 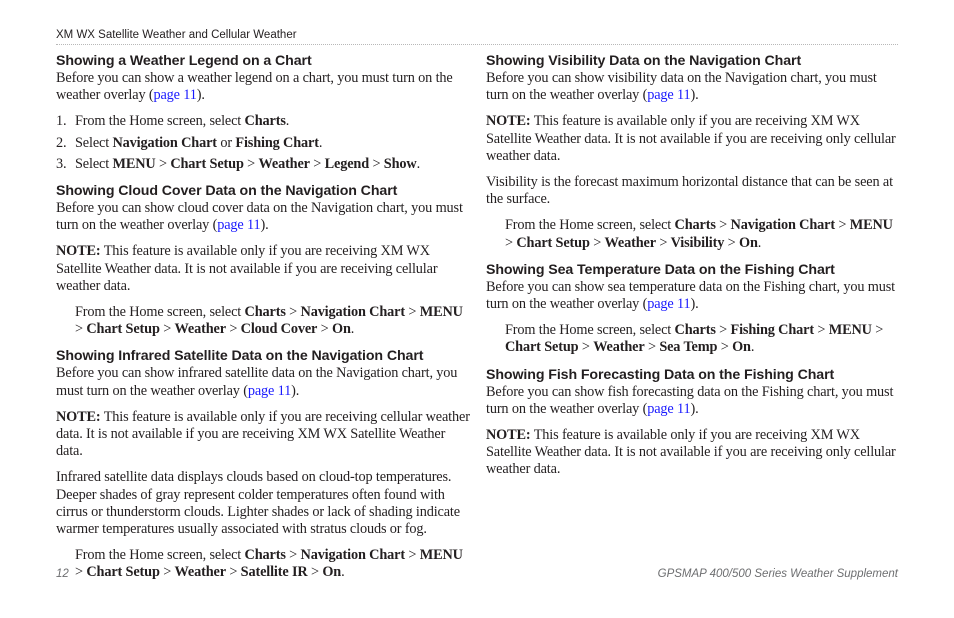 I want to click on ui-term: Legend, so click(x=347, y=163).